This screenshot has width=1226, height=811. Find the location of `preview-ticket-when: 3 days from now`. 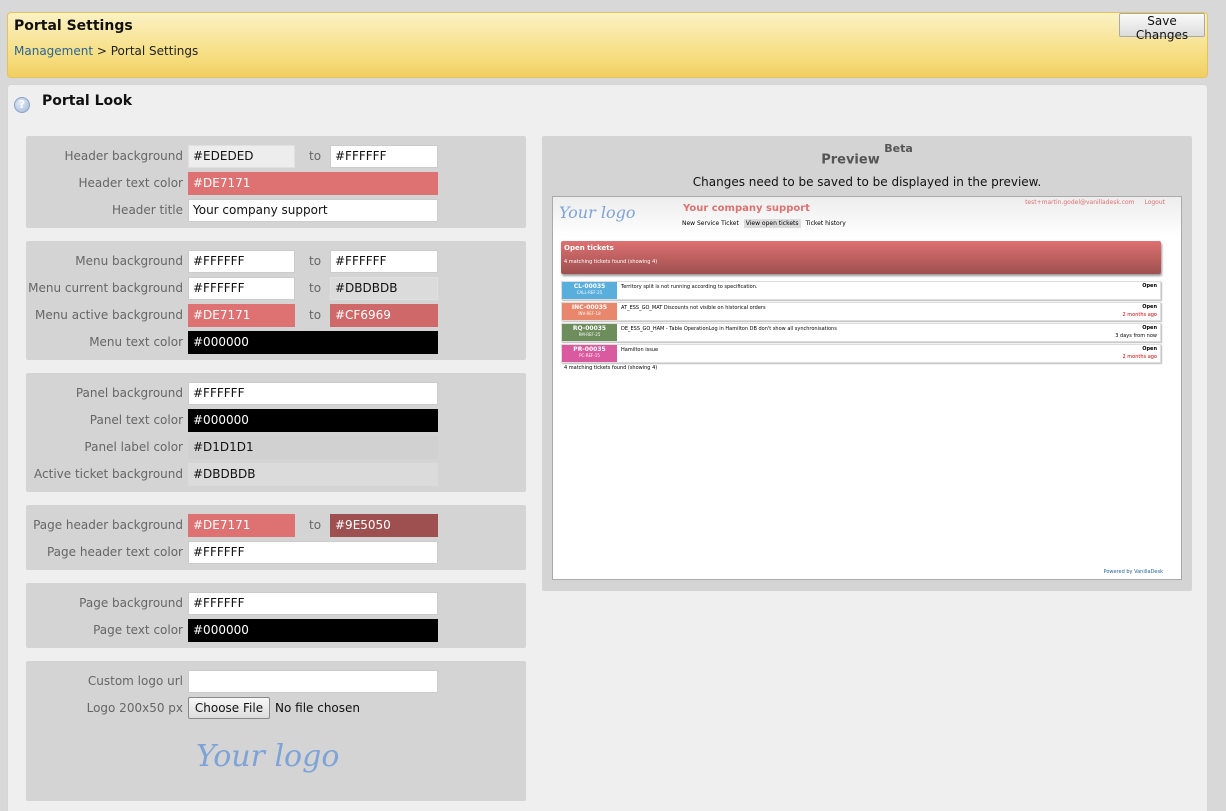

preview-ticket-when: 3 days from now is located at coordinates (1136, 336).